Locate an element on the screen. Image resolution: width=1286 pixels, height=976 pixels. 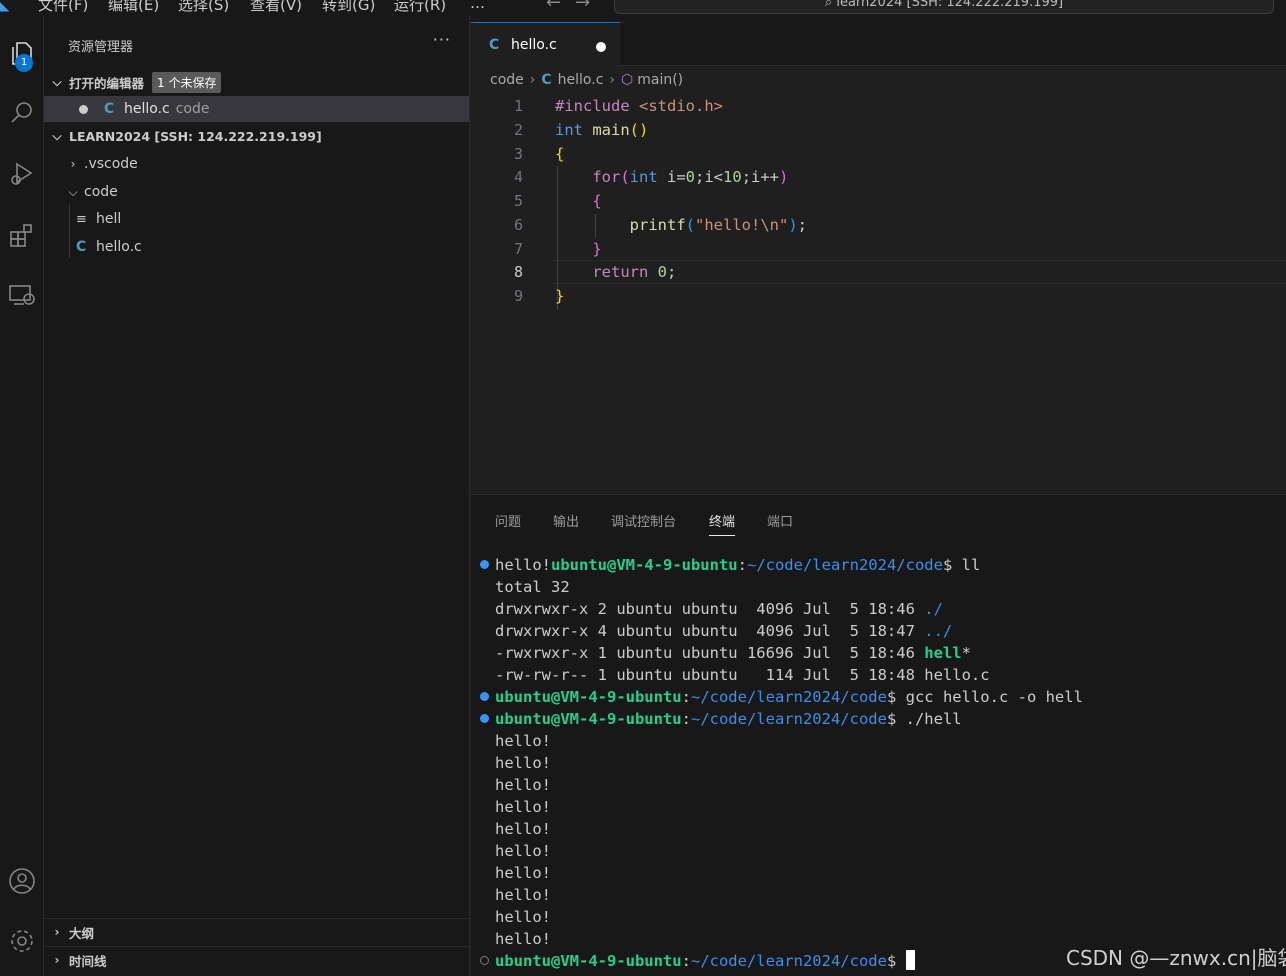
panel-tab-debug-console: 调试控制台 is located at coordinates (643, 520).